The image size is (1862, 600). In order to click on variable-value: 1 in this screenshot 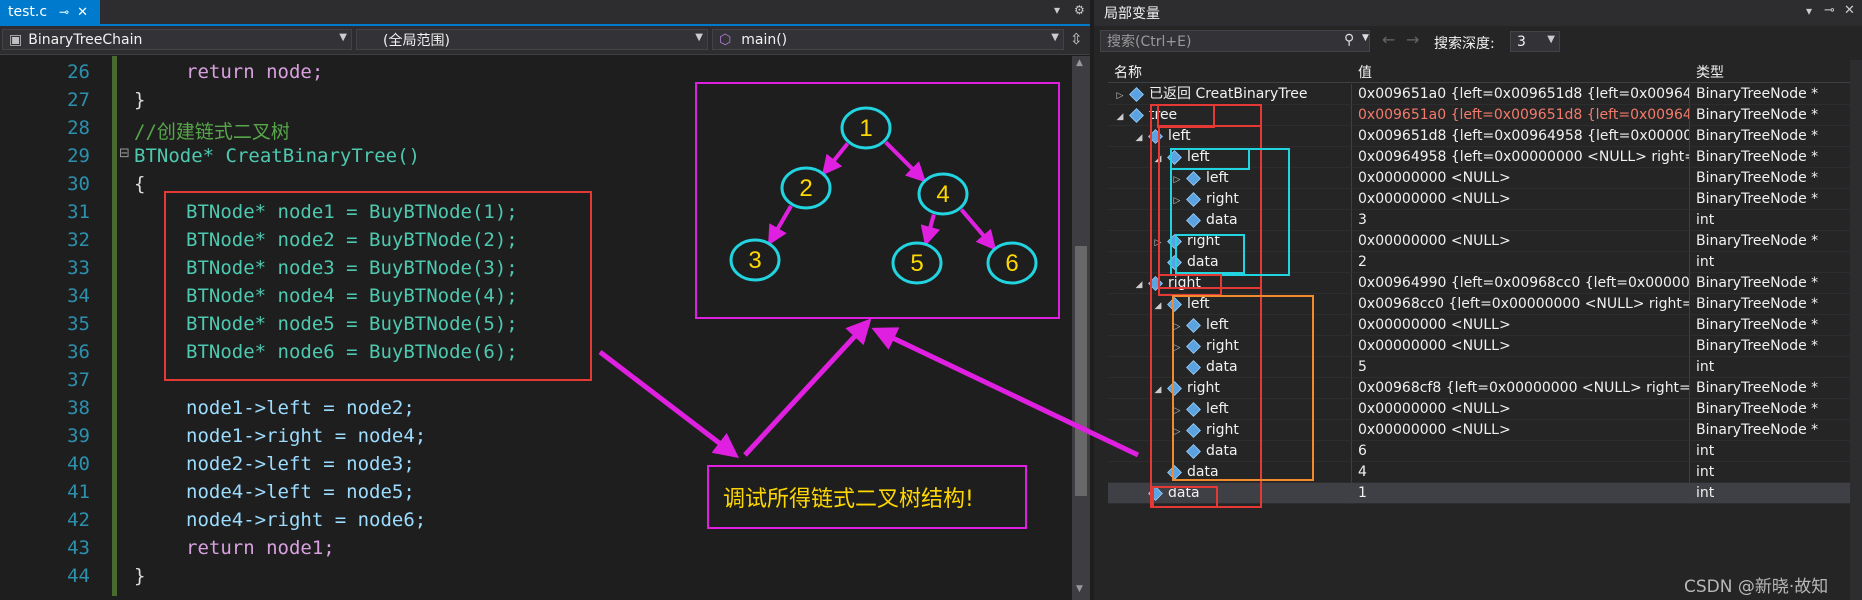, I will do `click(1521, 493)`.